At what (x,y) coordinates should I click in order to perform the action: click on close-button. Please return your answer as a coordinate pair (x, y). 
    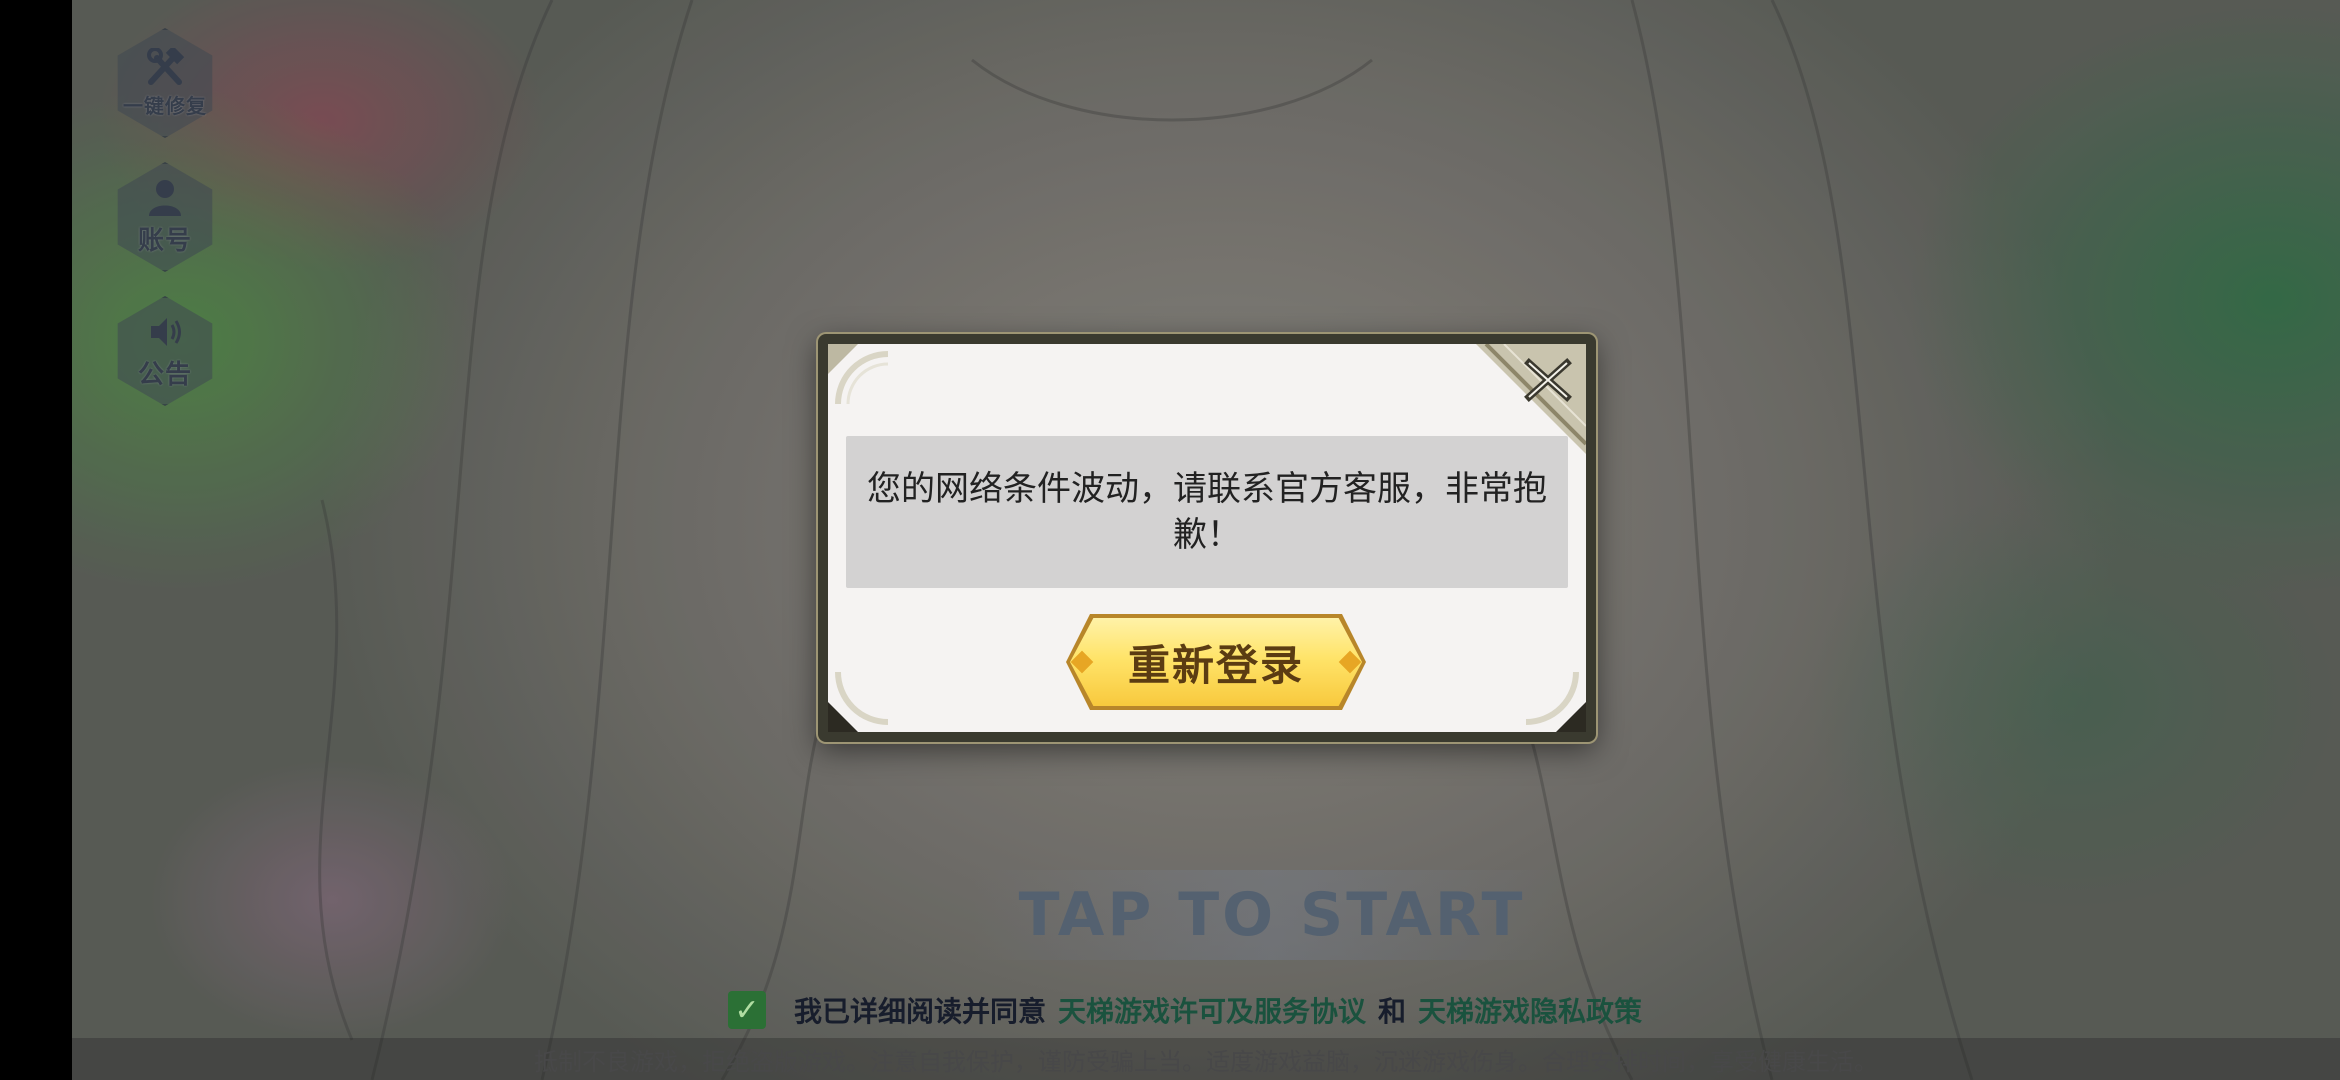
    Looking at the image, I should click on (1548, 380).